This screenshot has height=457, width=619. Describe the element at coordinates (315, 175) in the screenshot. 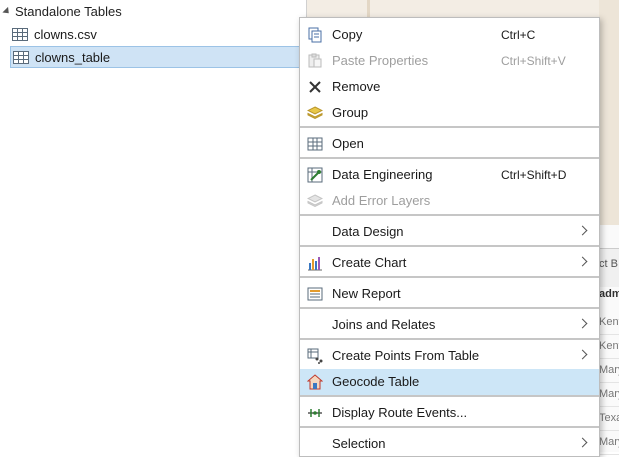

I see `data-engineering-icon` at that location.